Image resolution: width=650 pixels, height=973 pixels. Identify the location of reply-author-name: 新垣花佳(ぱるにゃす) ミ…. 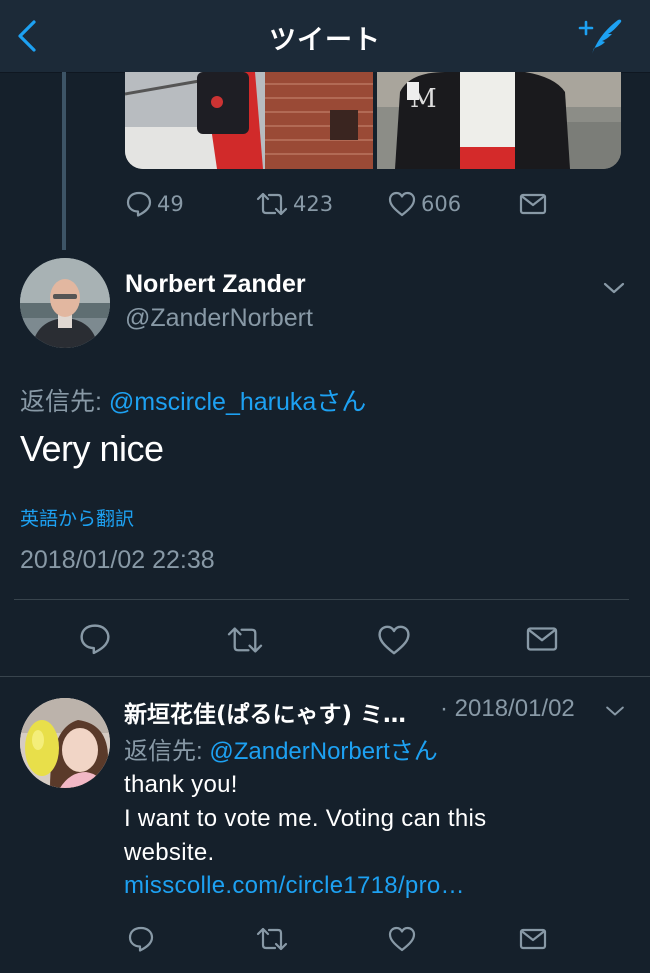
(265, 712).